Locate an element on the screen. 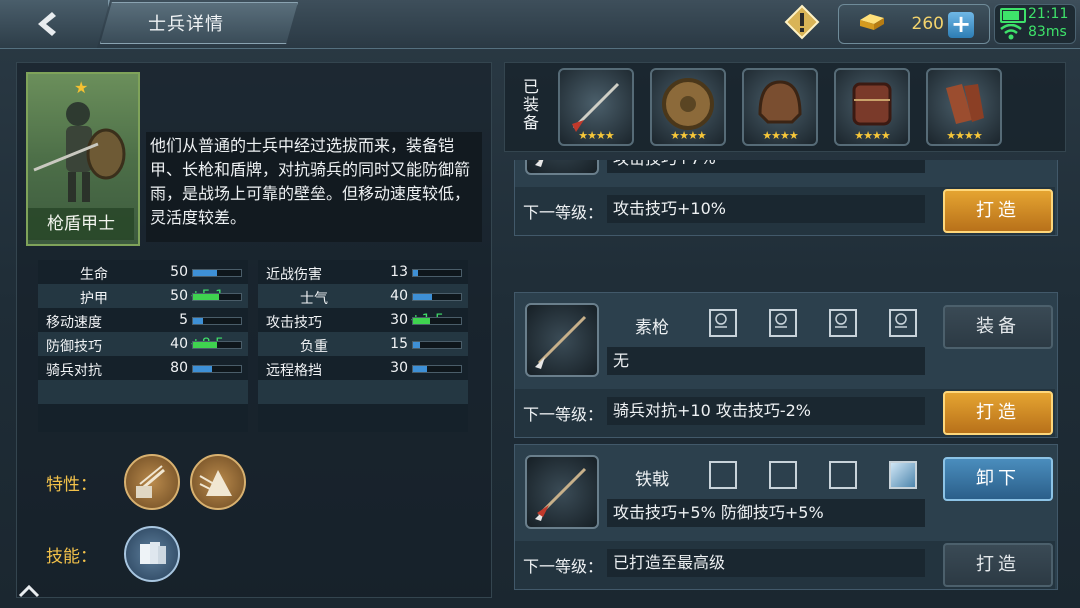  boots-icon is located at coordinates (965, 104).